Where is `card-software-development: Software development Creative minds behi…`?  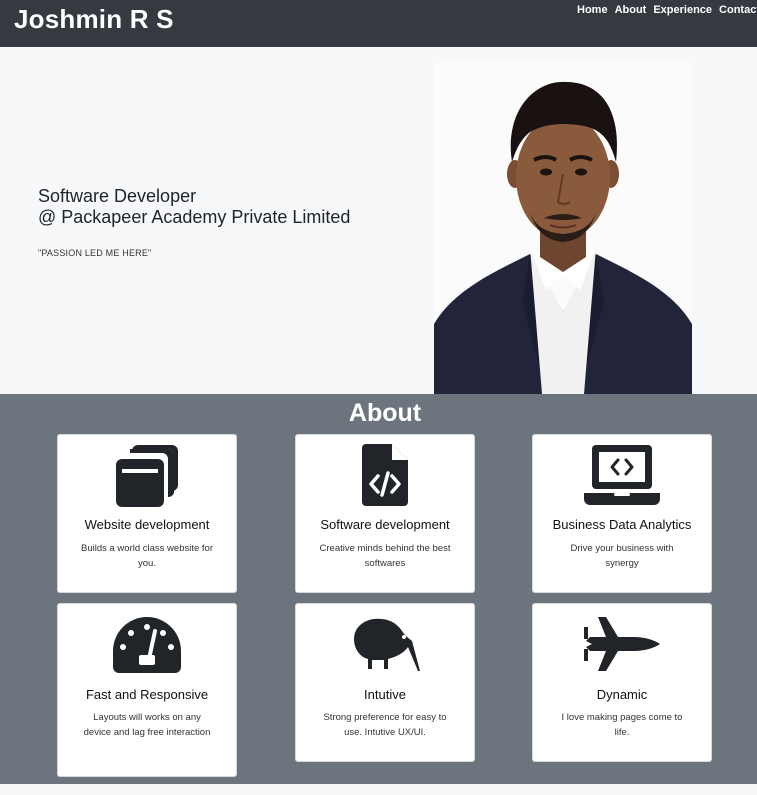
card-software-development: Software development Creative minds behi… is located at coordinates (385, 513).